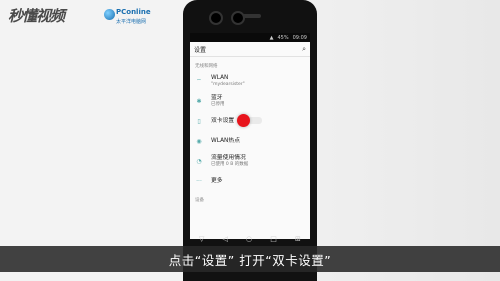  I want to click on menu-icon: ⊞, so click(298, 239).